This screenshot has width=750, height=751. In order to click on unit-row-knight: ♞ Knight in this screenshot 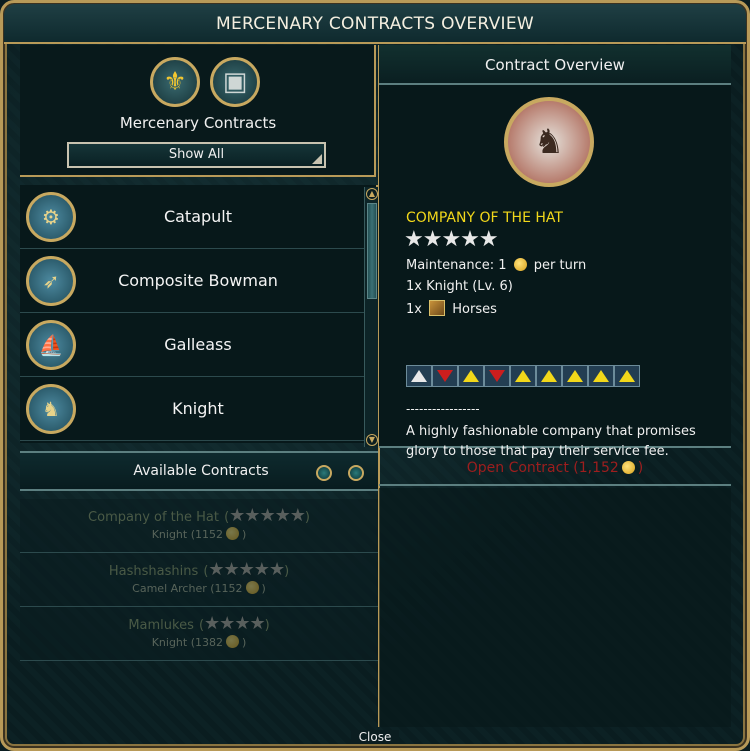, I will do `click(198, 409)`.